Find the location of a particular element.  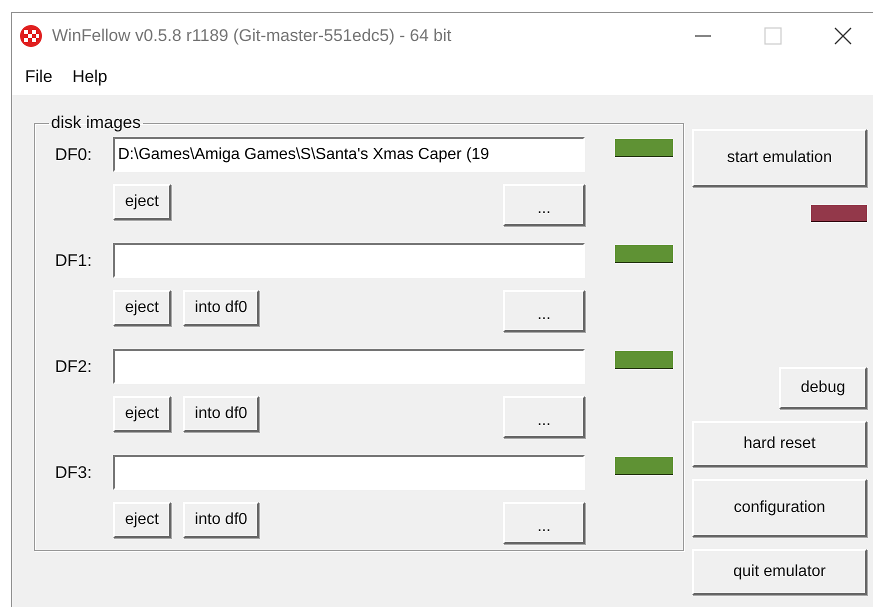

checkered-ball-icon is located at coordinates (31, 36).